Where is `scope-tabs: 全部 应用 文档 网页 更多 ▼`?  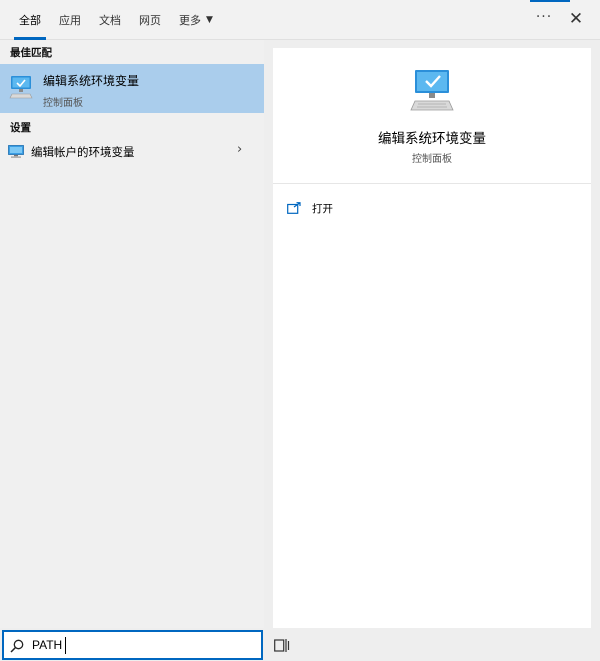
scope-tabs: 全部 应用 文档 网页 更多 ▼ is located at coordinates (116, 20).